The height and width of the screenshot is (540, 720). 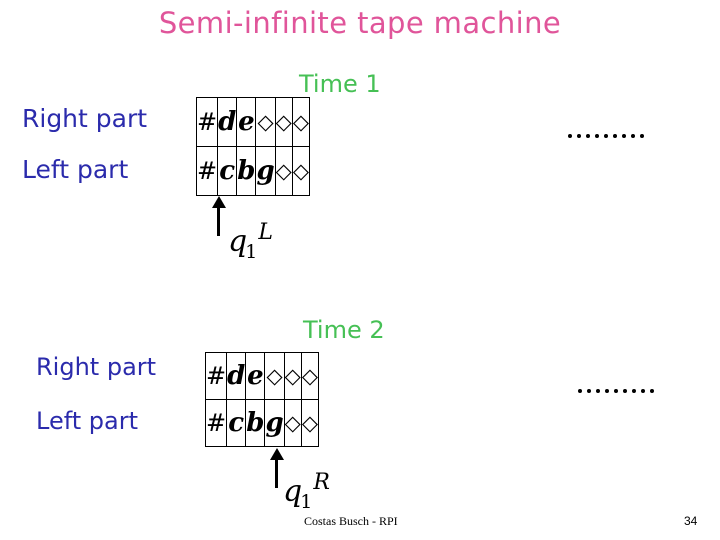 I want to click on left-part-label-2: Left part, so click(x=87, y=421).